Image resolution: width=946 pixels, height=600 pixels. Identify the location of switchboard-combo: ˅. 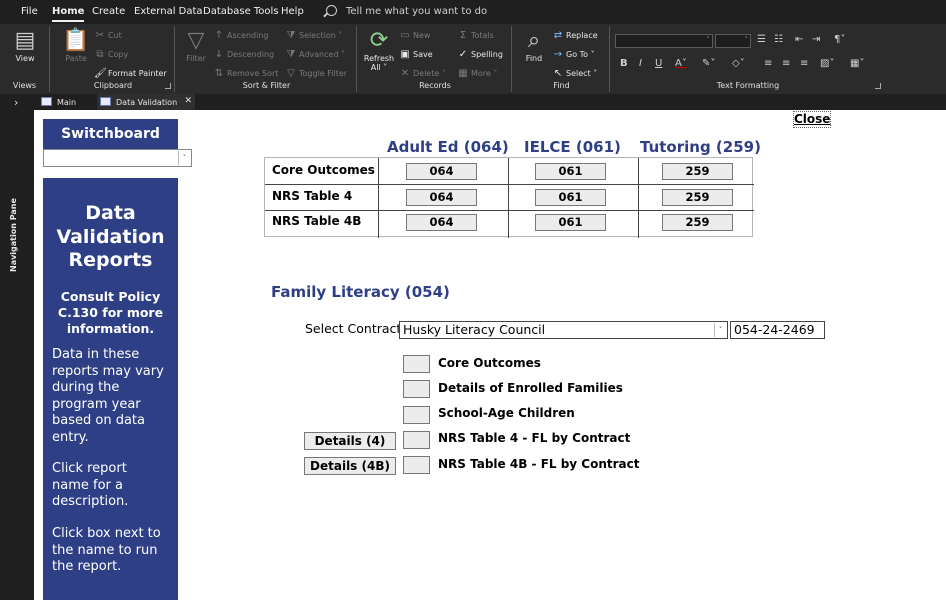
(117, 158).